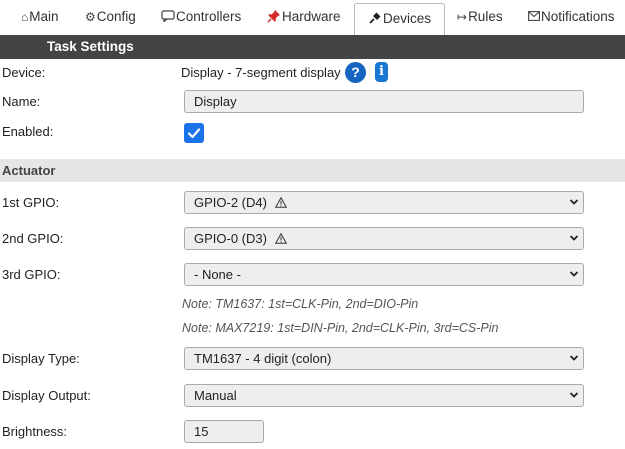 This screenshot has height=449, width=625. What do you see at coordinates (384, 238) in the screenshot?
I see `gpio2-select: GPIO-0 (D3)` at bounding box center [384, 238].